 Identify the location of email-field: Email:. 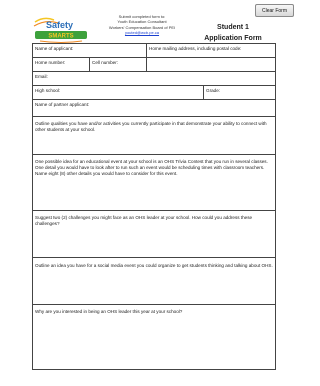
(155, 78).